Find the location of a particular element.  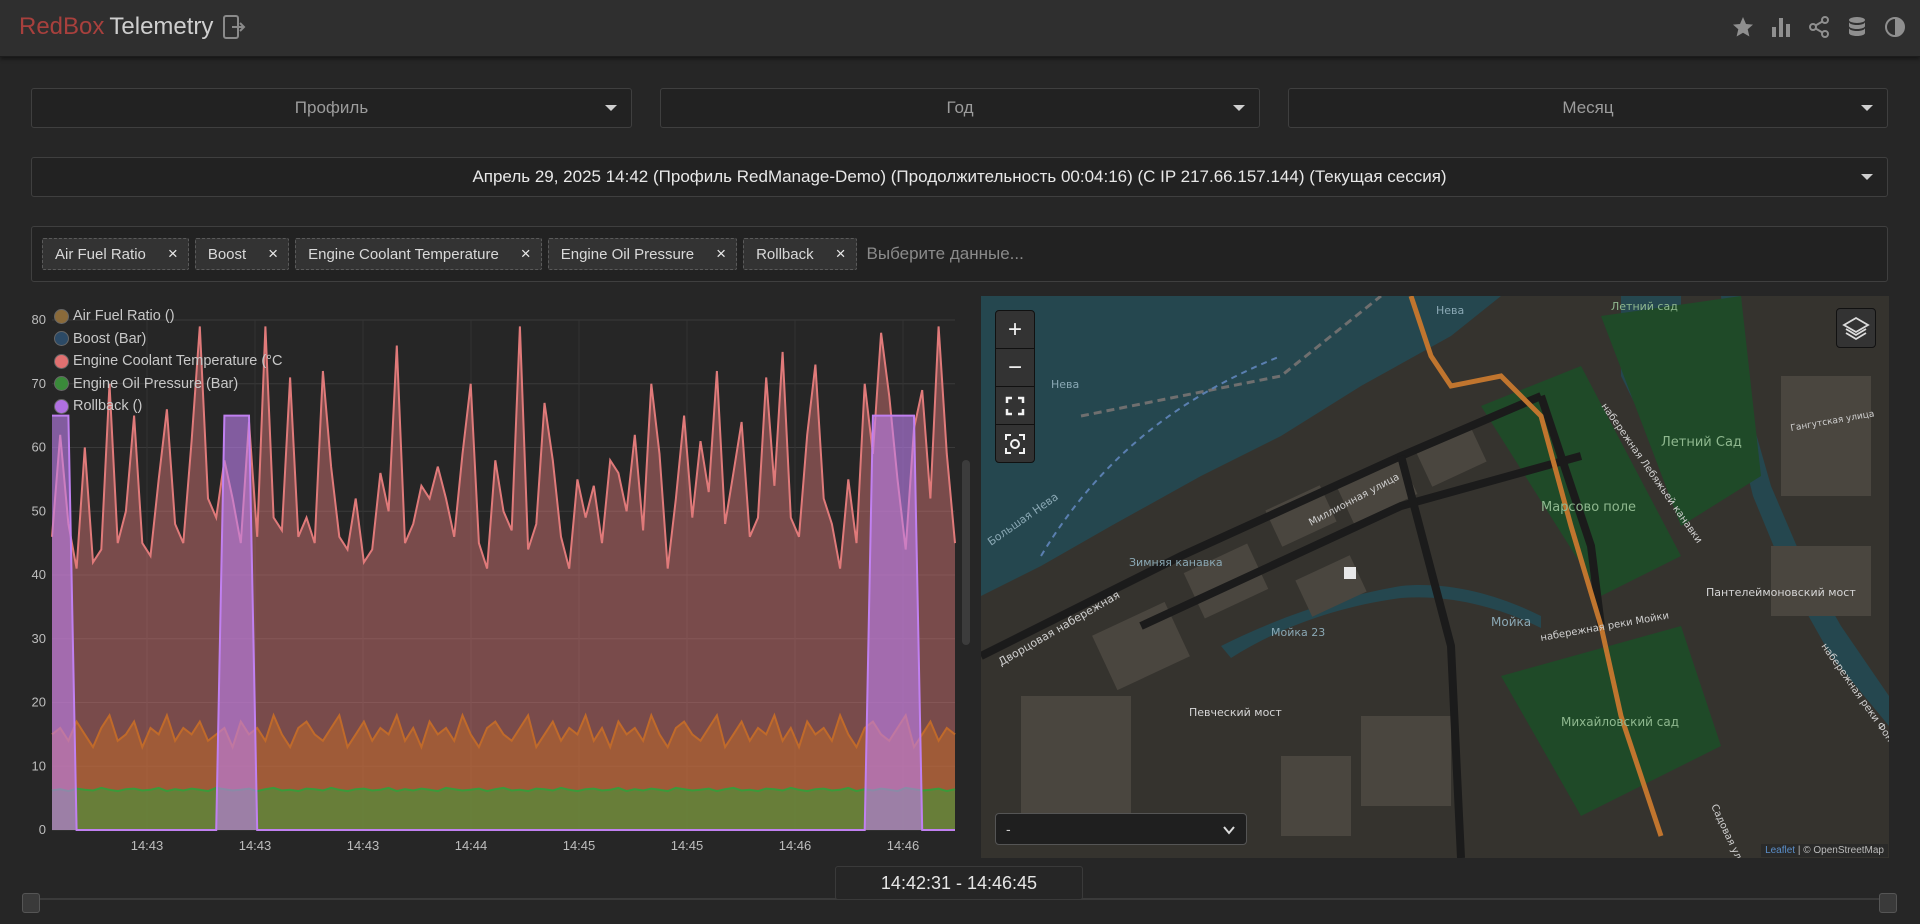

locate-icon is located at coordinates (1015, 443).